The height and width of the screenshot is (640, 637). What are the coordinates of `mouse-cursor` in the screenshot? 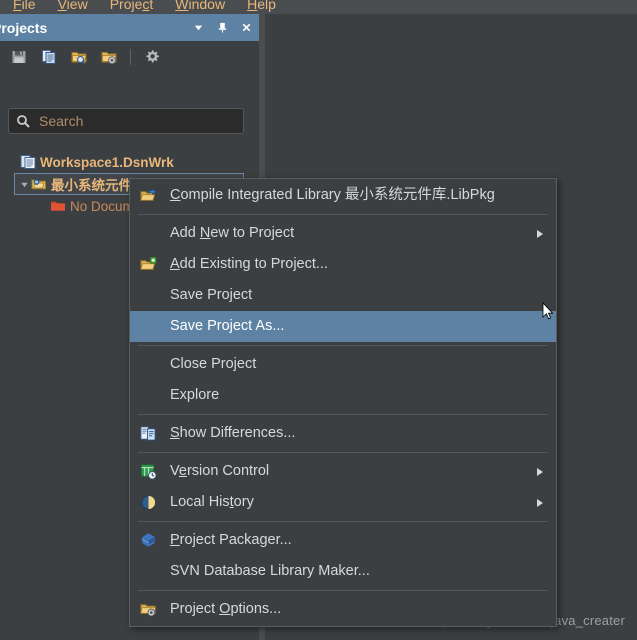 It's located at (548, 311).